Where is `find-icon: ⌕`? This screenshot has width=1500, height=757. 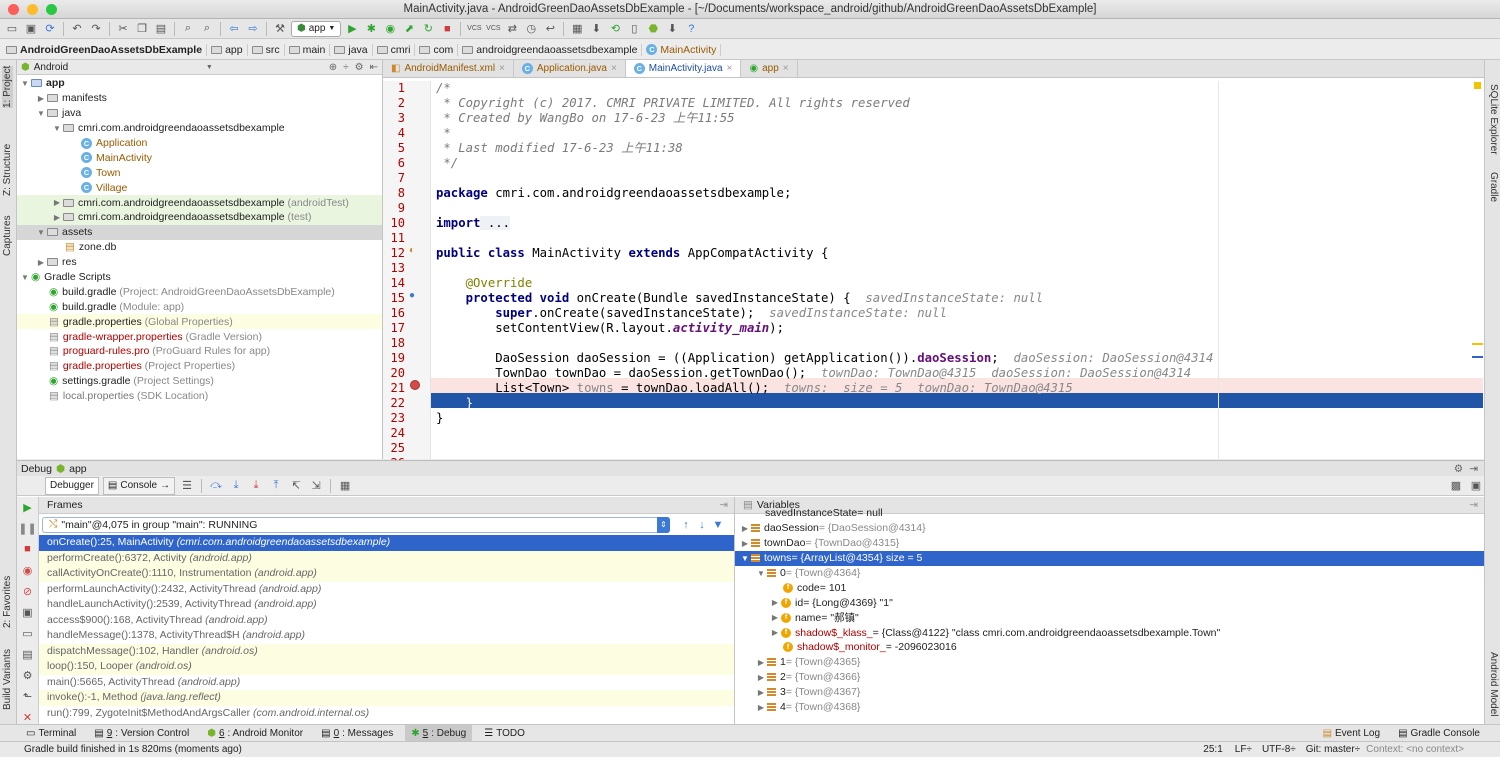 find-icon: ⌕ is located at coordinates (188, 29).